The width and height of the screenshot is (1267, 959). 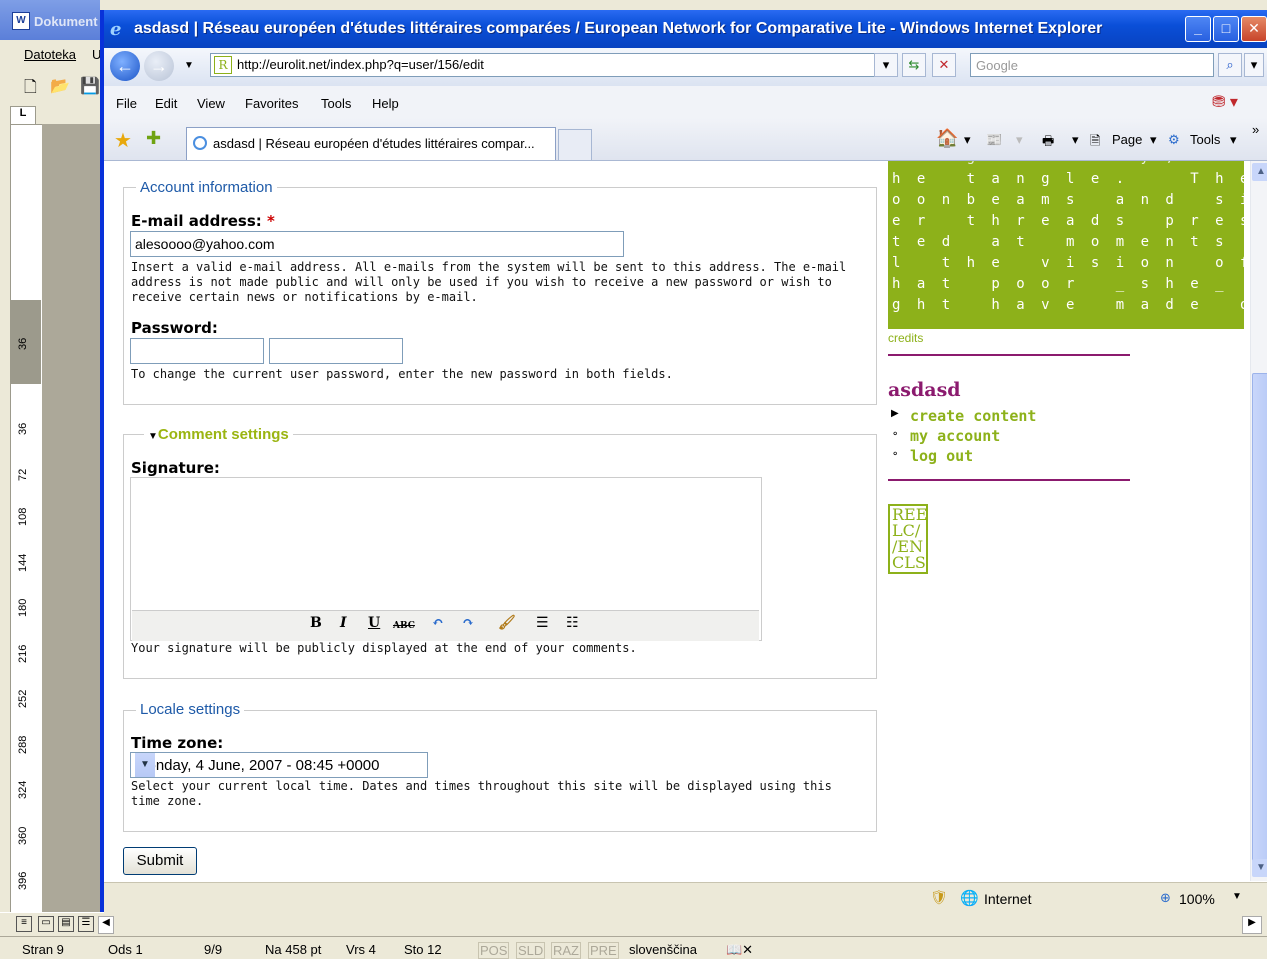 What do you see at coordinates (939, 897) in the screenshot?
I see `protected-mode-icon: 🛡` at bounding box center [939, 897].